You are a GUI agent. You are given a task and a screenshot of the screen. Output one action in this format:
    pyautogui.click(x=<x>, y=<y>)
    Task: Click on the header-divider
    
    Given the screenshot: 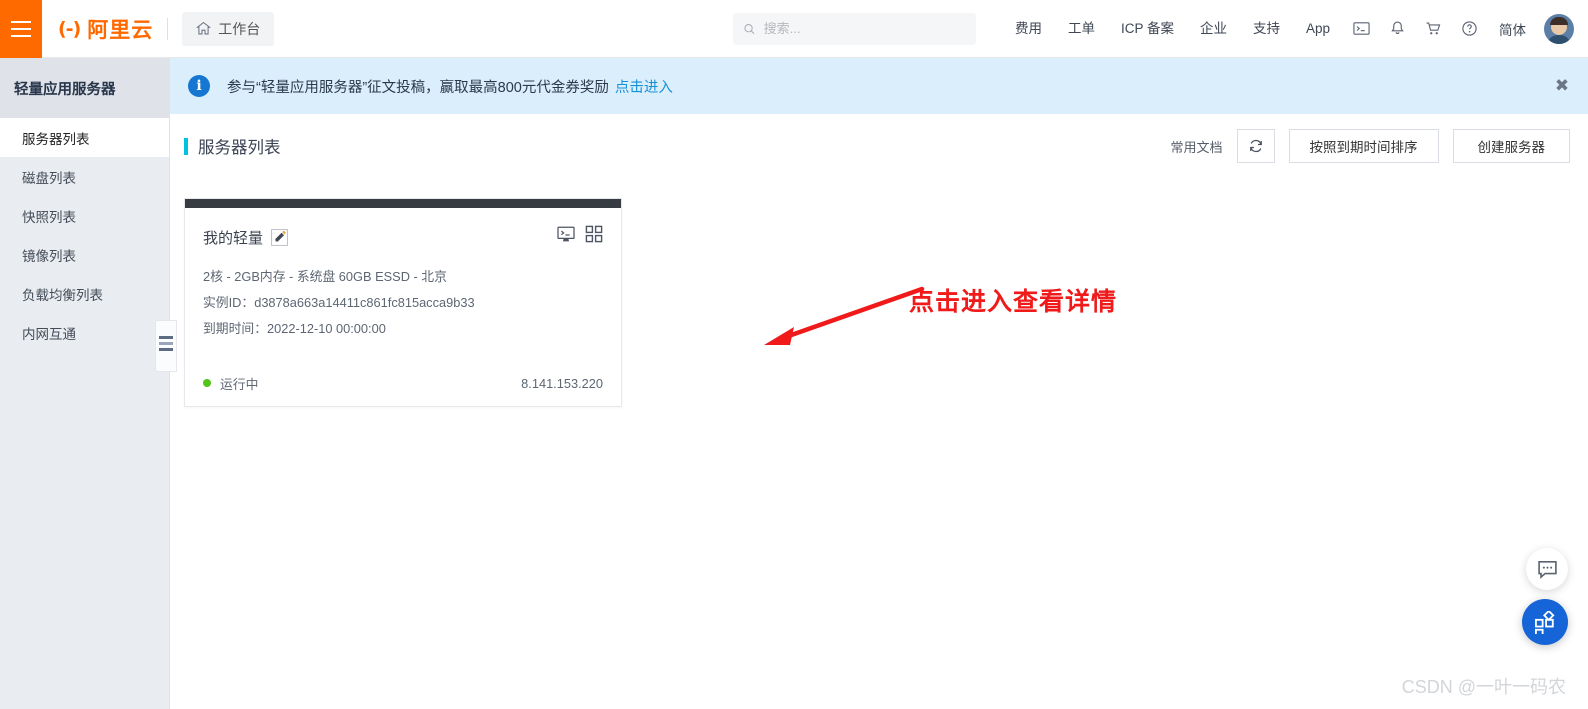 What is the action you would take?
    pyautogui.click(x=168, y=28)
    